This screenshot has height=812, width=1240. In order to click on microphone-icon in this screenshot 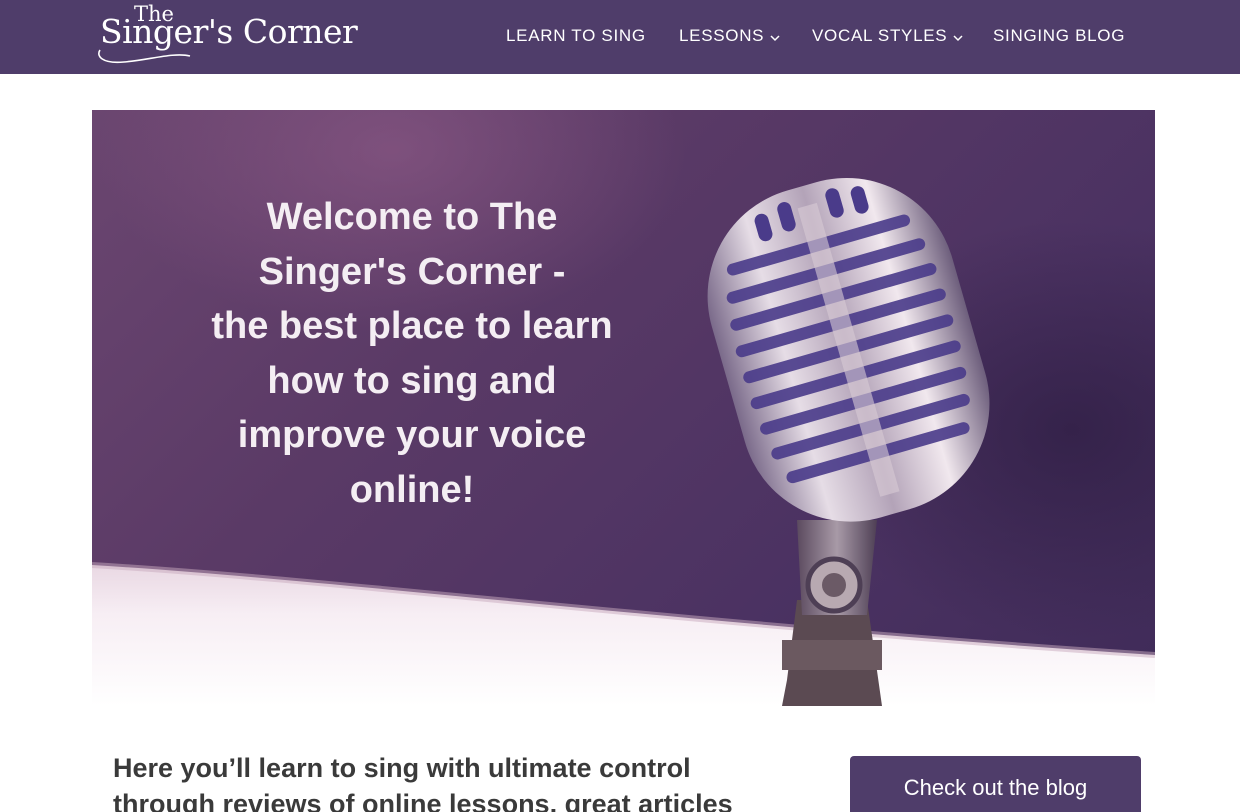, I will do `click(848, 441)`.